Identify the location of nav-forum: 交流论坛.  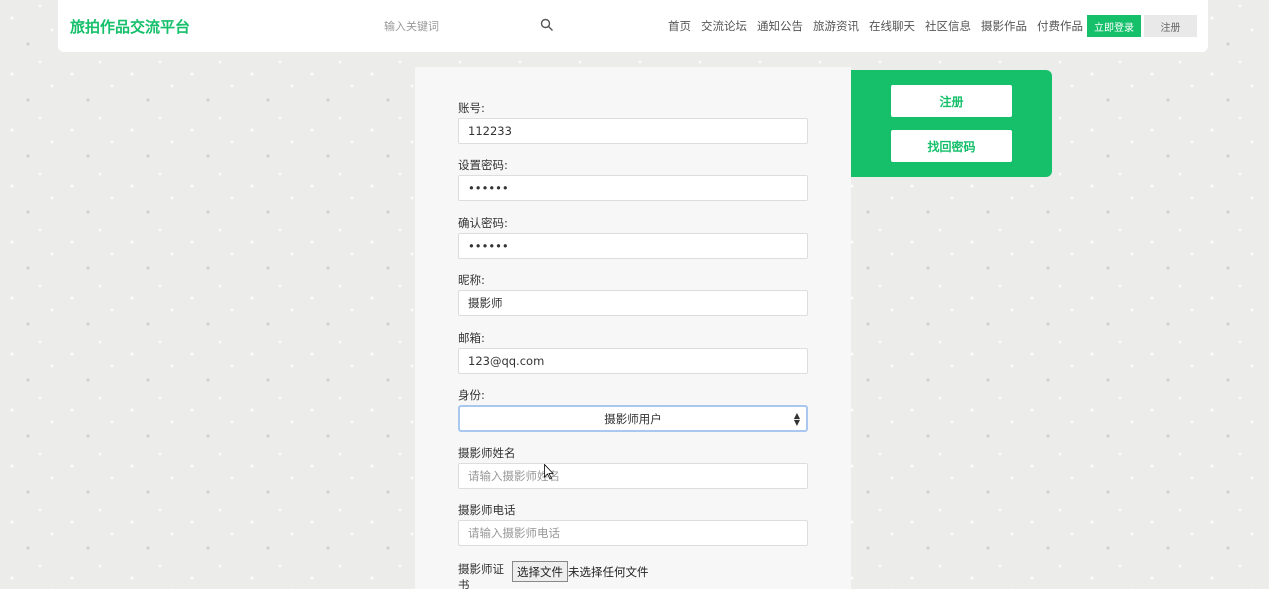
(724, 26).